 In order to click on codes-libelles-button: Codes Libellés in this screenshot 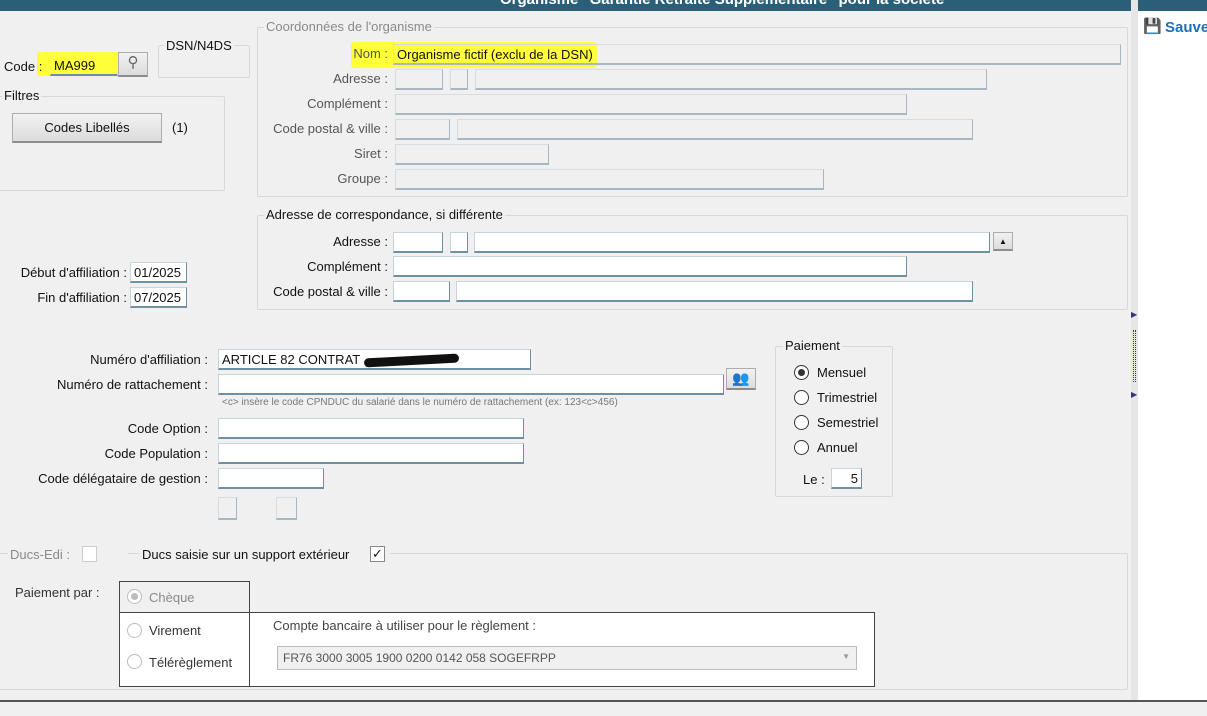, I will do `click(87, 128)`.